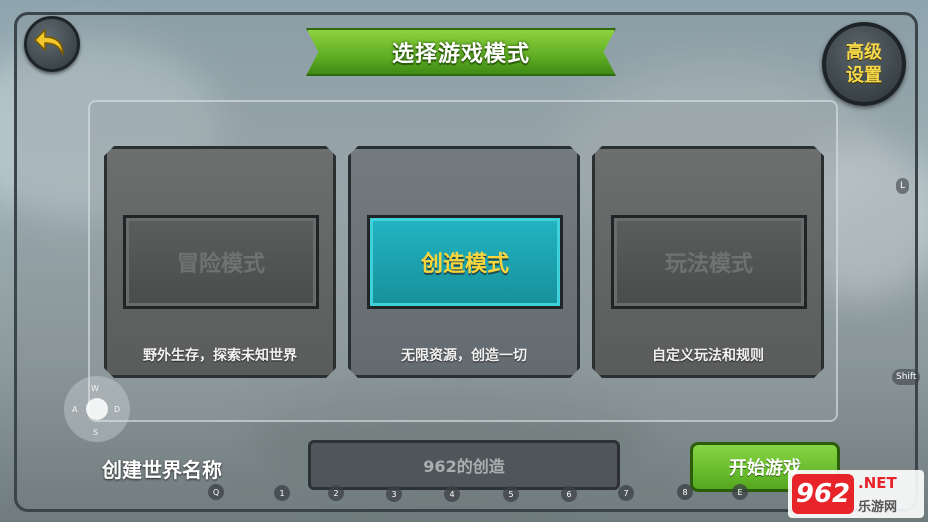 The width and height of the screenshot is (928, 522). I want to click on key-hint: 3, so click(394, 494).